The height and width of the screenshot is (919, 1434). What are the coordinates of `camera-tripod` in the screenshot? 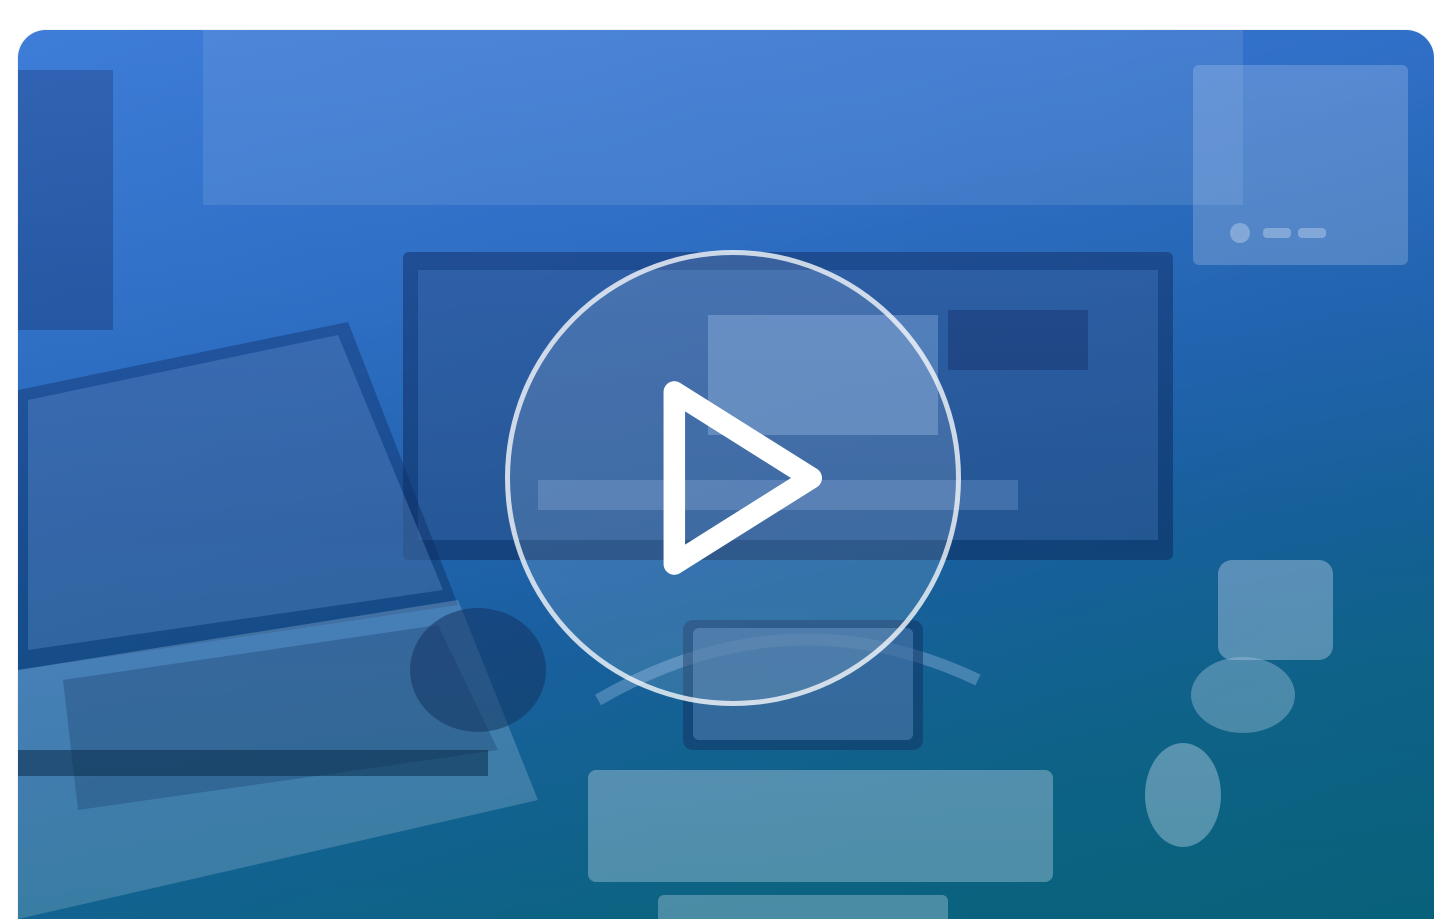 It's located at (65, 200).